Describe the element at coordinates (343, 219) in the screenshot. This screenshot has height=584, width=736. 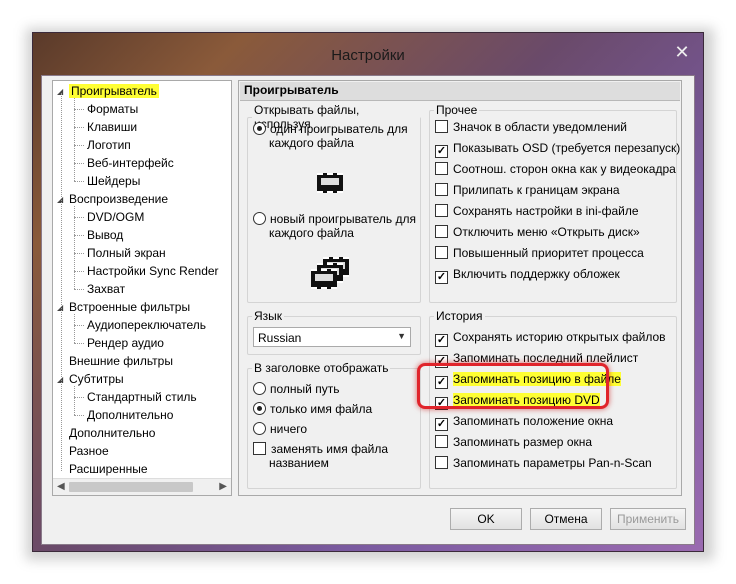
I see `new-player-label: новый проигрыватель для` at that location.